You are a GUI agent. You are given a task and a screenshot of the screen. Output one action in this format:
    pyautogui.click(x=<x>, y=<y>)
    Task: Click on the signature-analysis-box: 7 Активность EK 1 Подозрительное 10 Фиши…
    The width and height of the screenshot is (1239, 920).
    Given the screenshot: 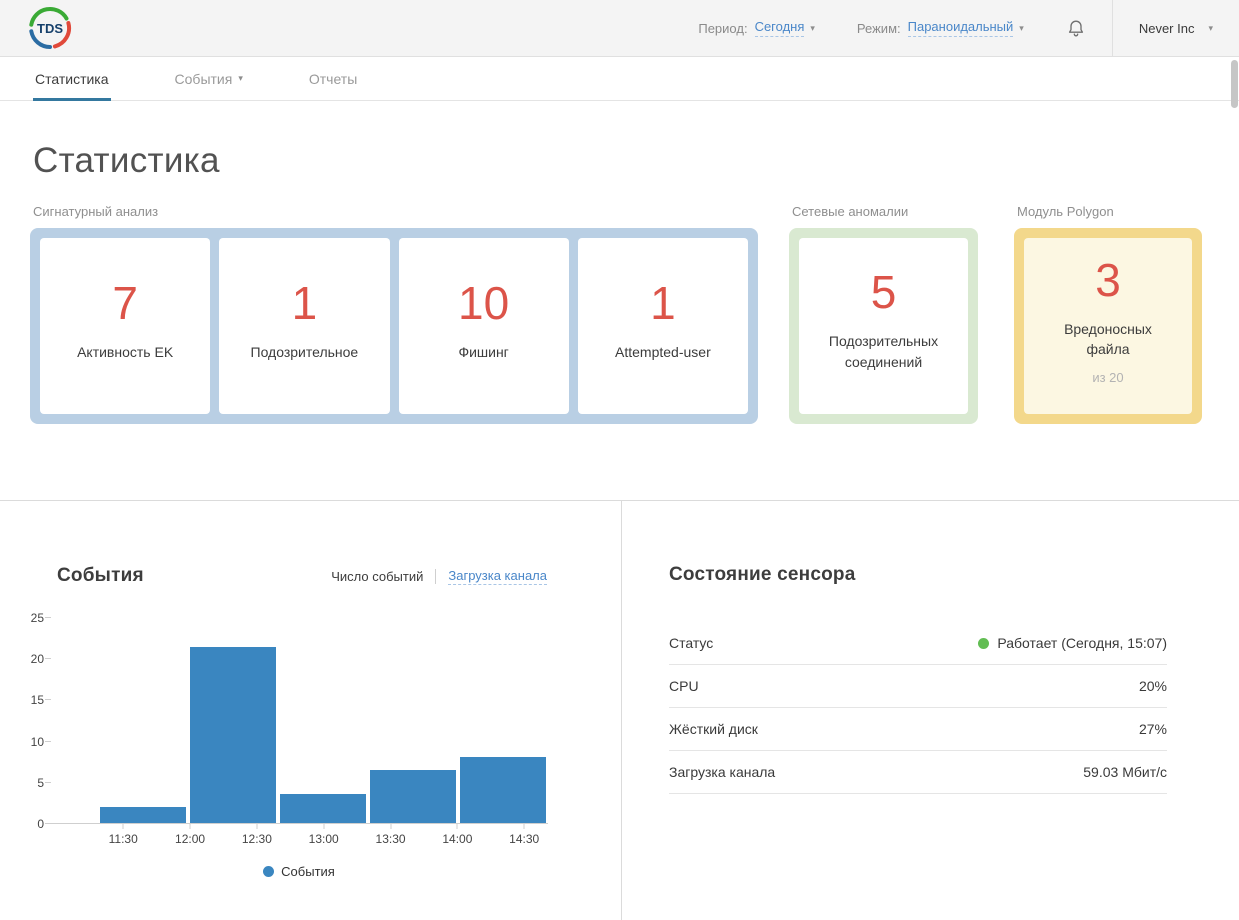 What is the action you would take?
    pyautogui.click(x=394, y=325)
    